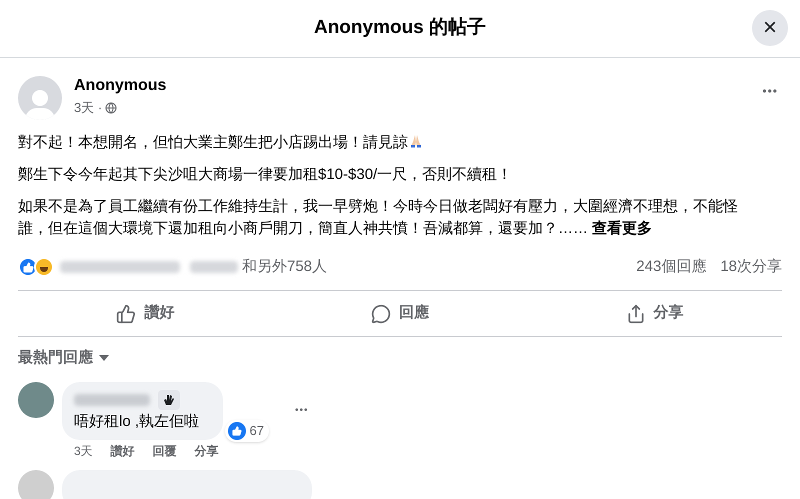 The image size is (800, 499). Describe the element at coordinates (400, 28) in the screenshot. I see `dialog-title: Anonymous 的帖子` at that location.